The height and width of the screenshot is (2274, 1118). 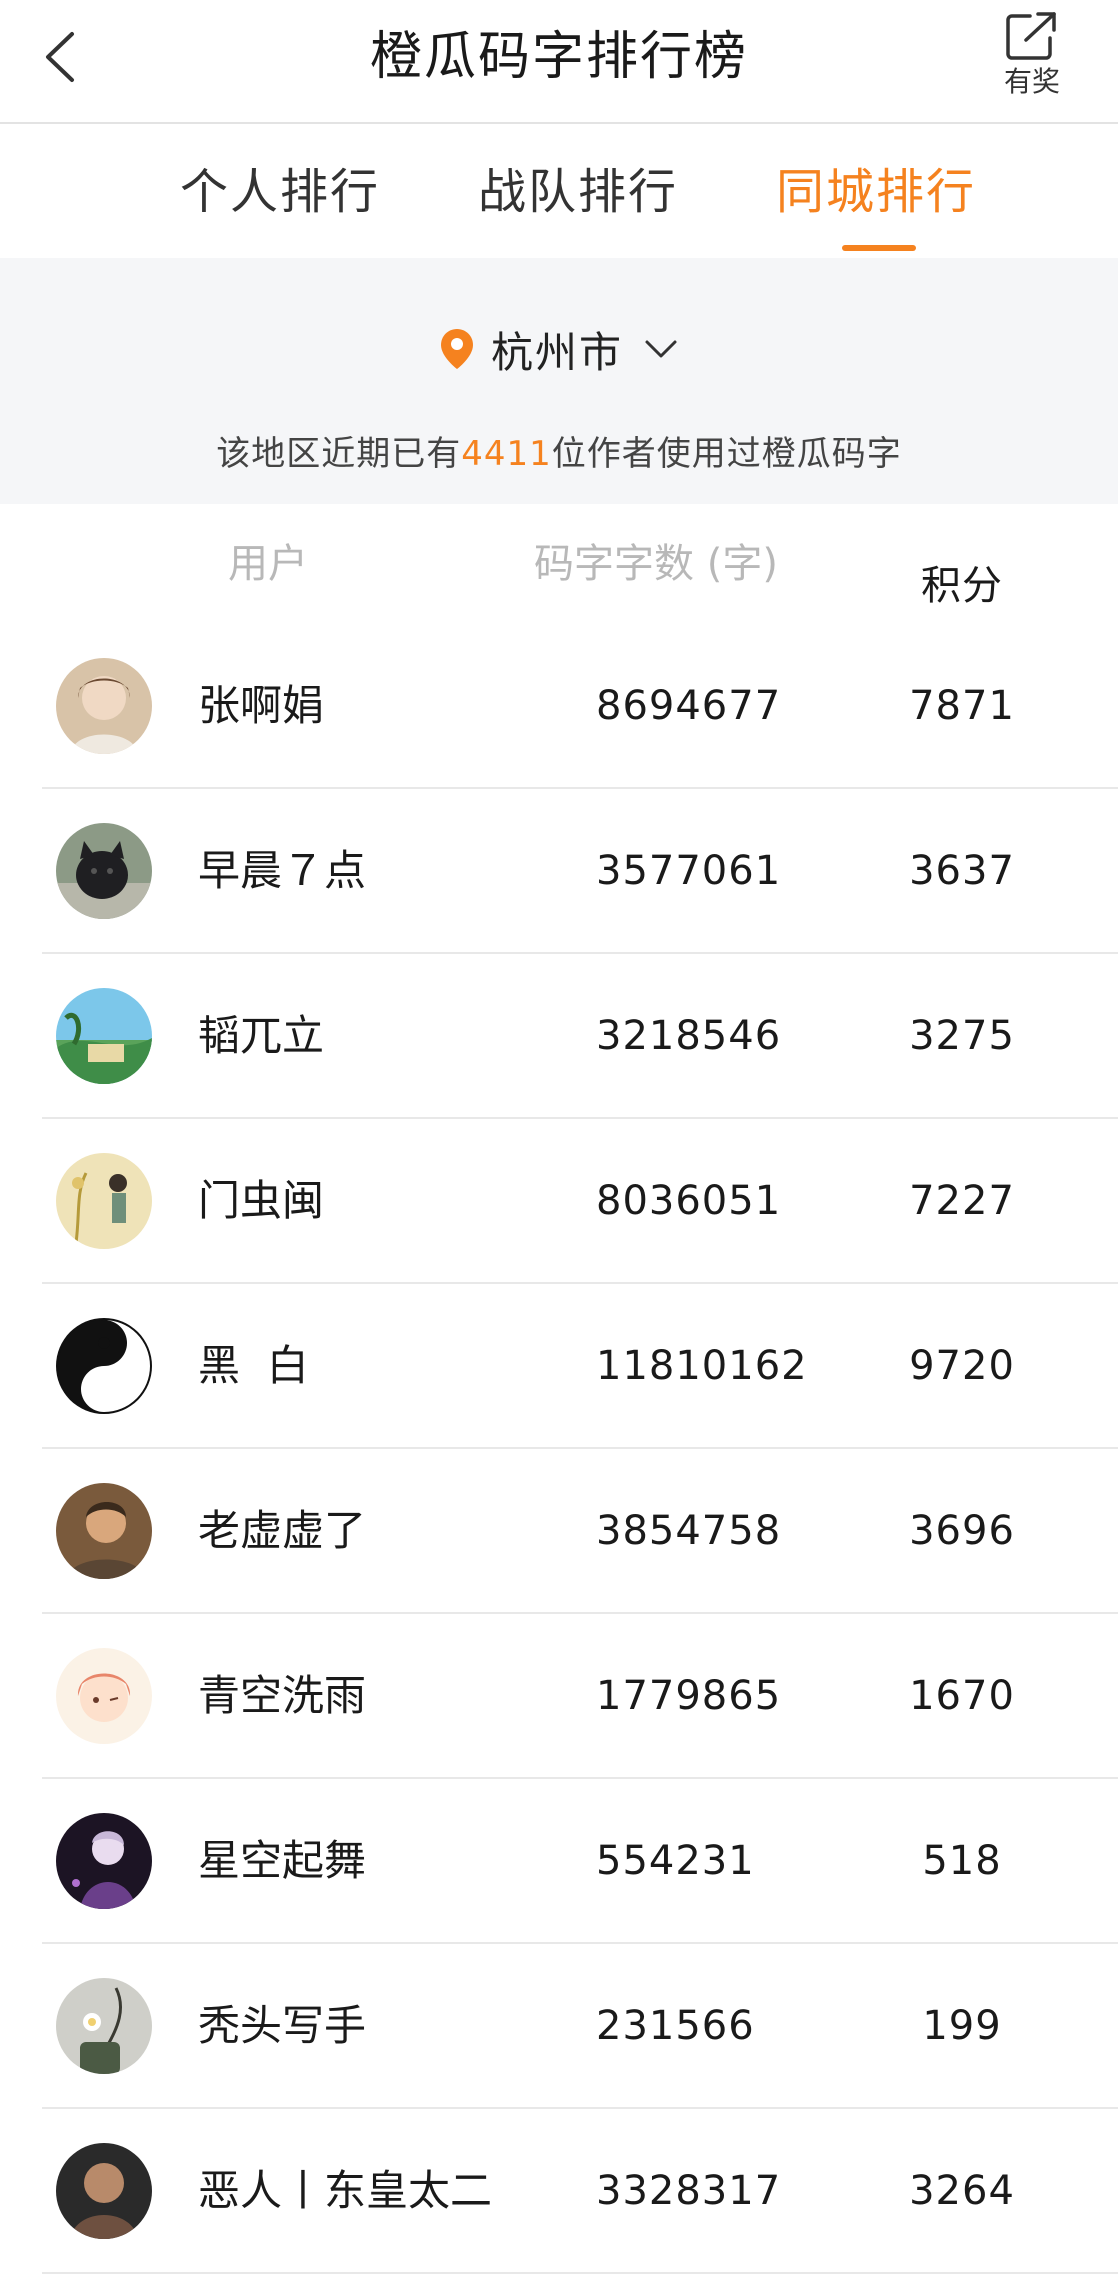 I want to click on flower-avatar-icon, so click(x=104, y=2026).